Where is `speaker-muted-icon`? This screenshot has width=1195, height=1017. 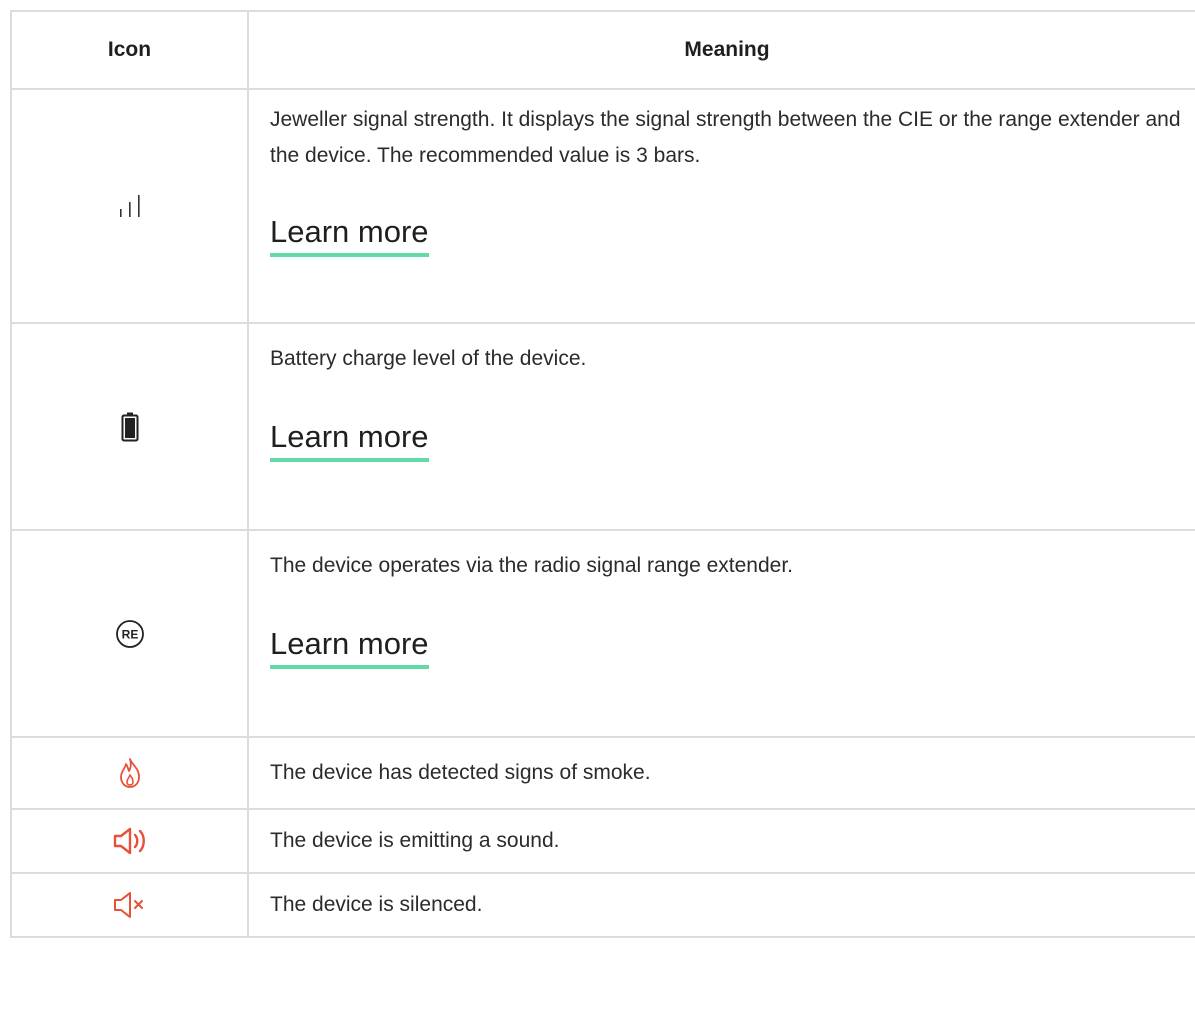 speaker-muted-icon is located at coordinates (128, 905).